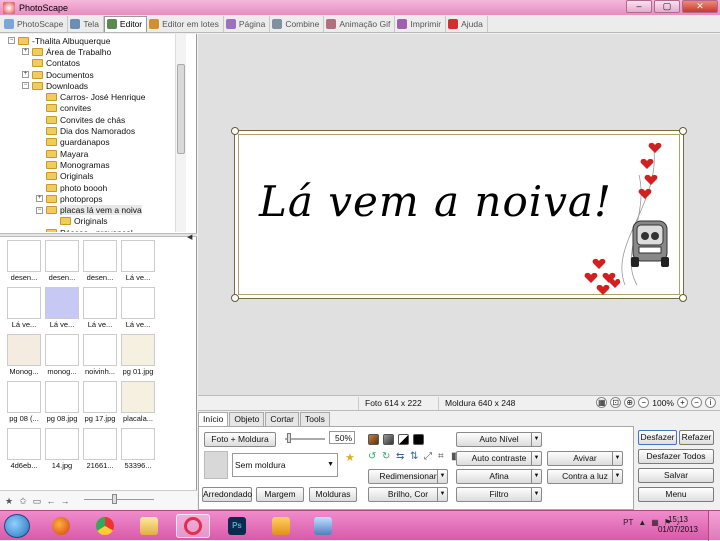 The image size is (720, 541). What do you see at coordinates (499, 476) in the screenshot?
I see `sharpen-button: Afina ▼` at bounding box center [499, 476].